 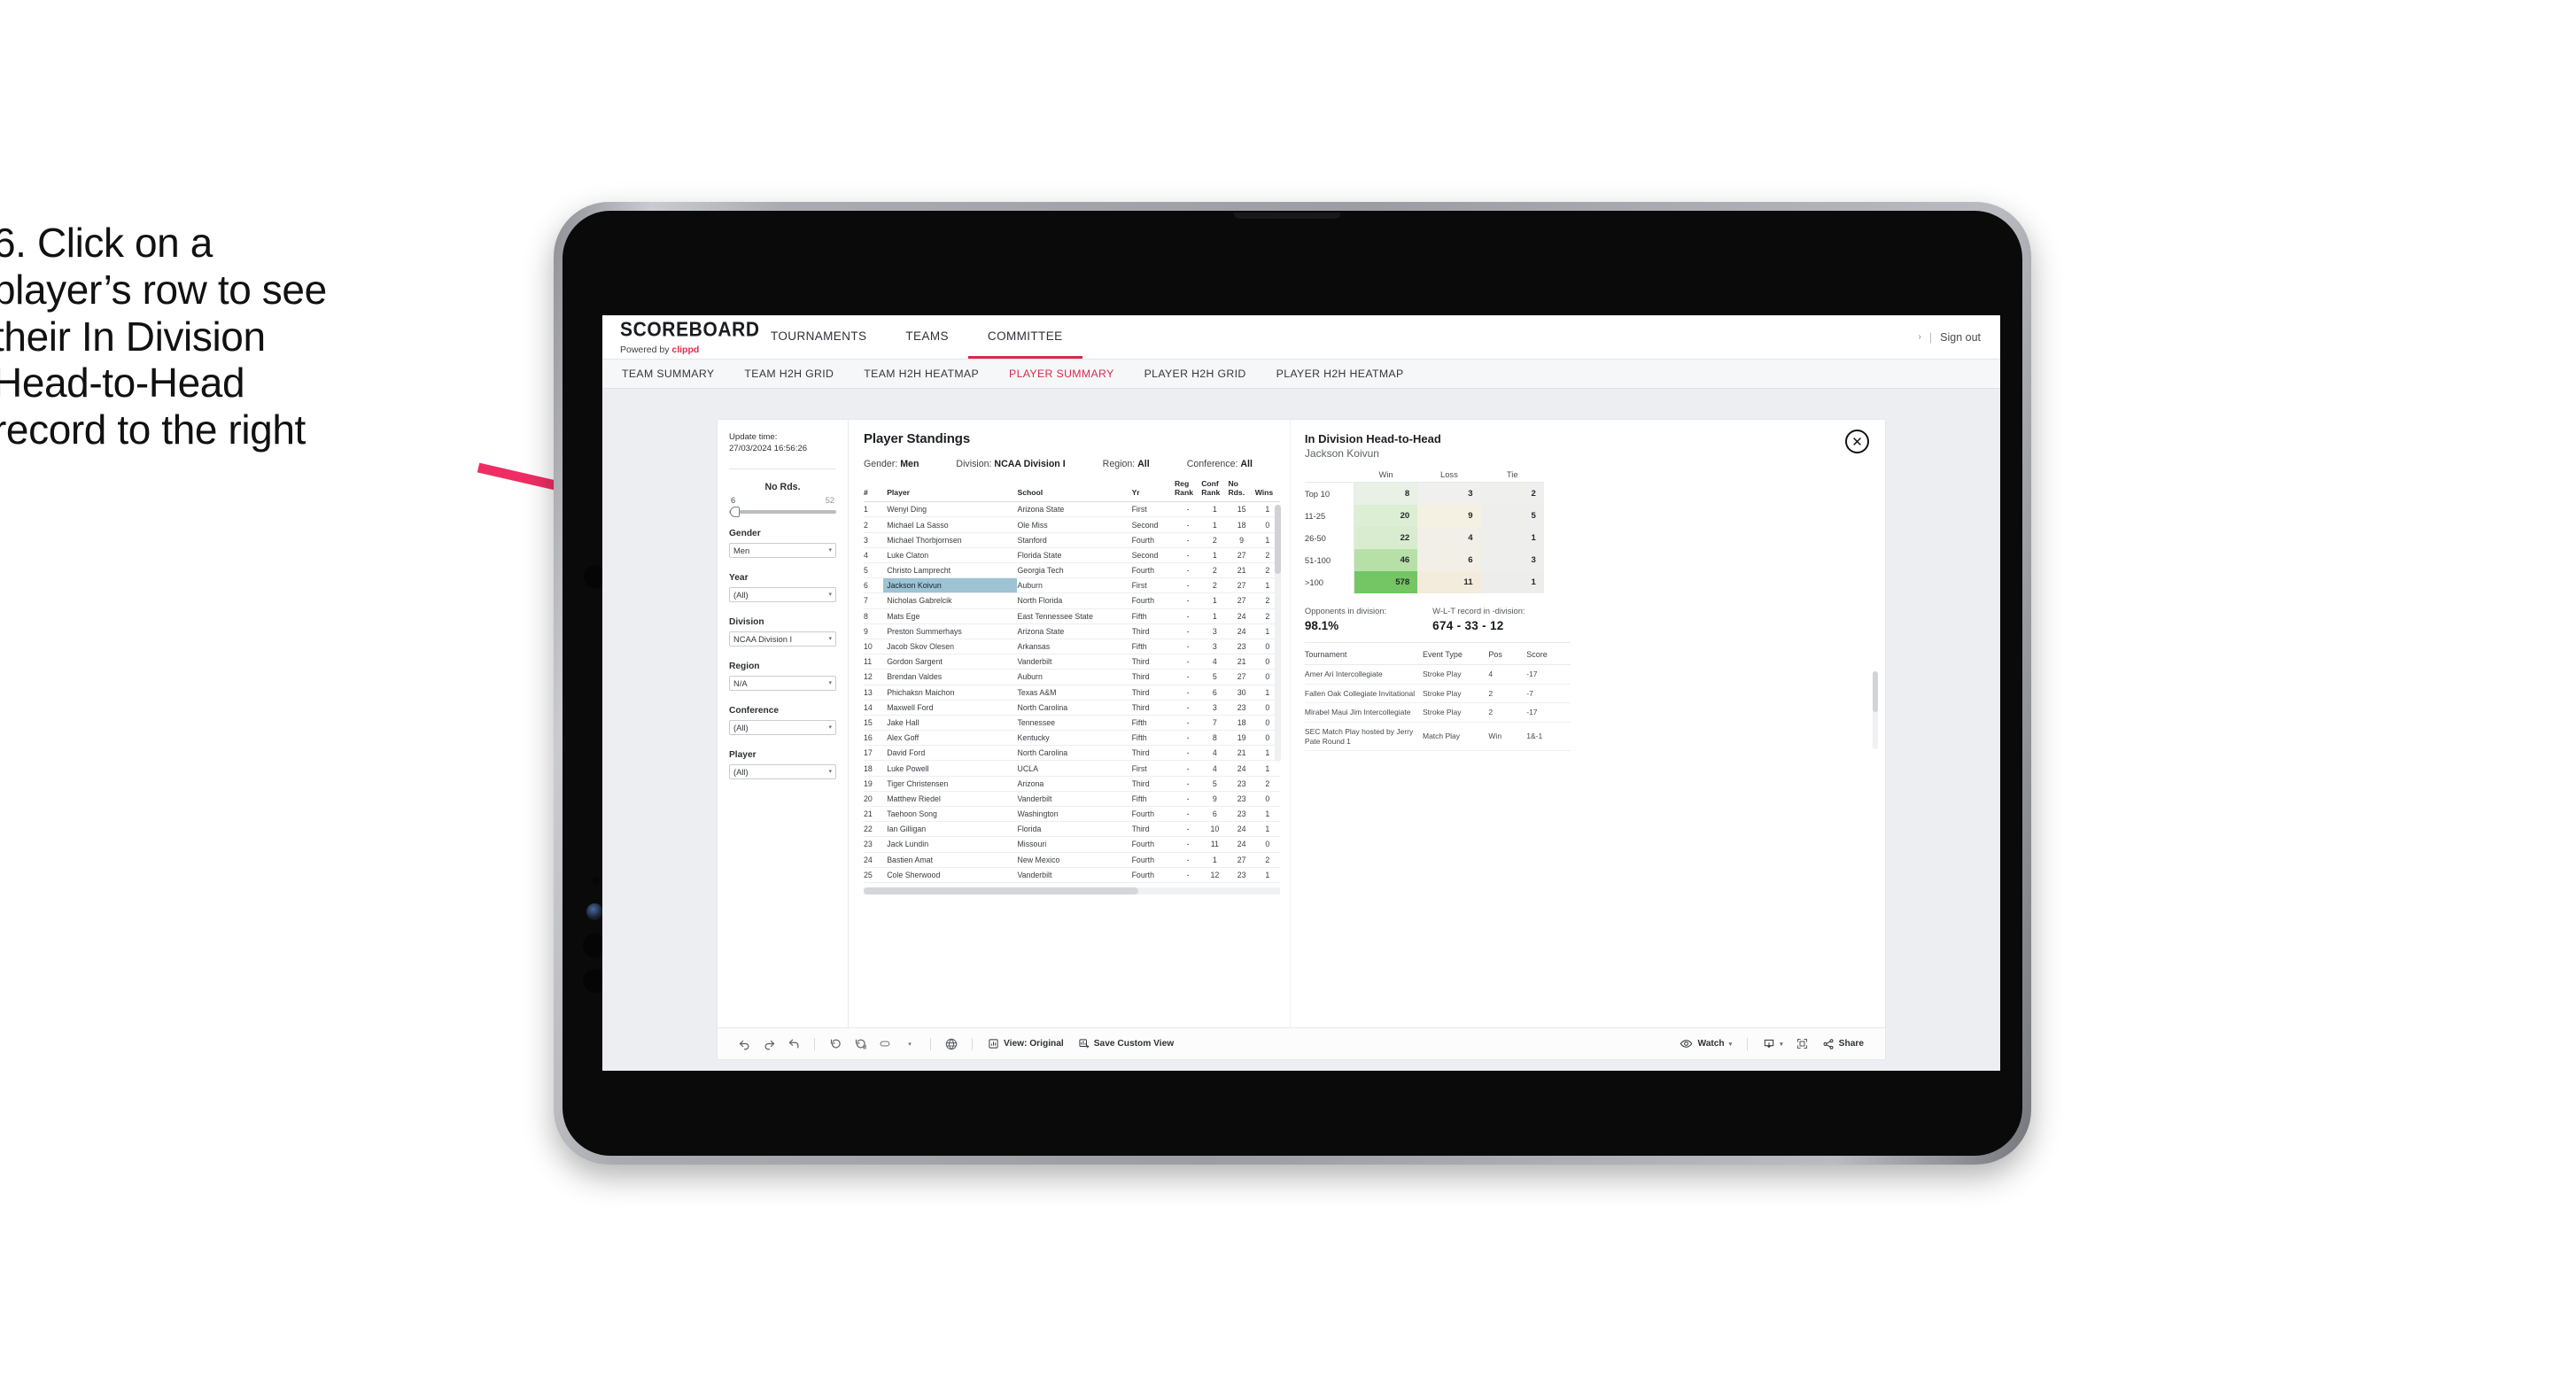 What do you see at coordinates (1072, 510) in the screenshot?
I see `table-row: 1 Wenyi Ding Arizona State First -1 15 1` at bounding box center [1072, 510].